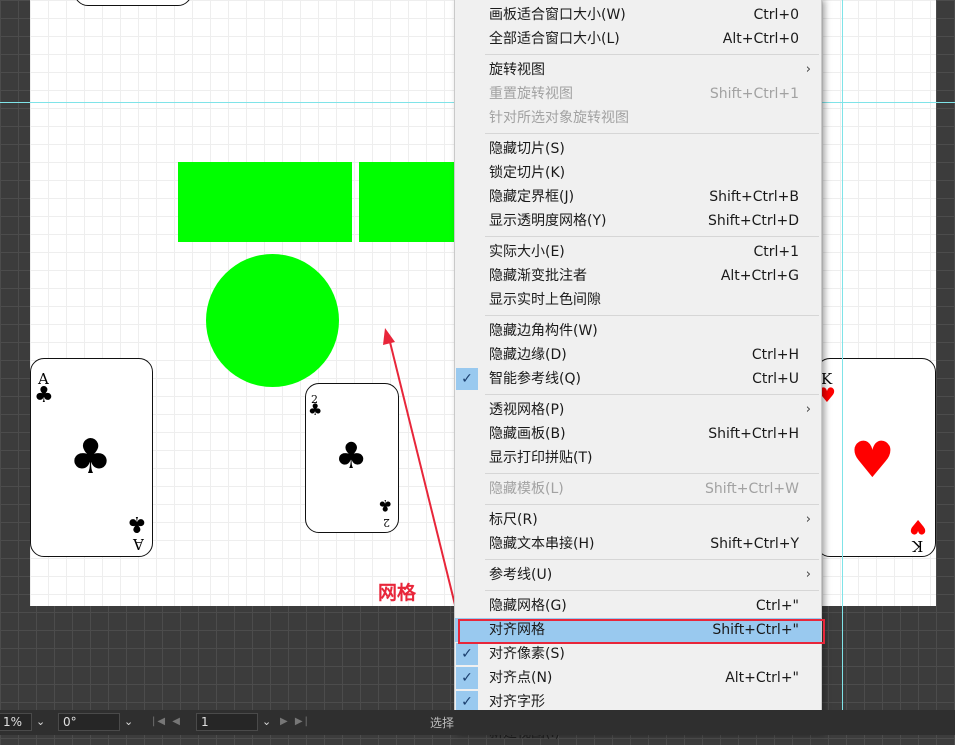 The height and width of the screenshot is (745, 955). What do you see at coordinates (638, 118) in the screenshot?
I see `menu-item-rotate-to-selection: 针对所选对象旋转视图` at bounding box center [638, 118].